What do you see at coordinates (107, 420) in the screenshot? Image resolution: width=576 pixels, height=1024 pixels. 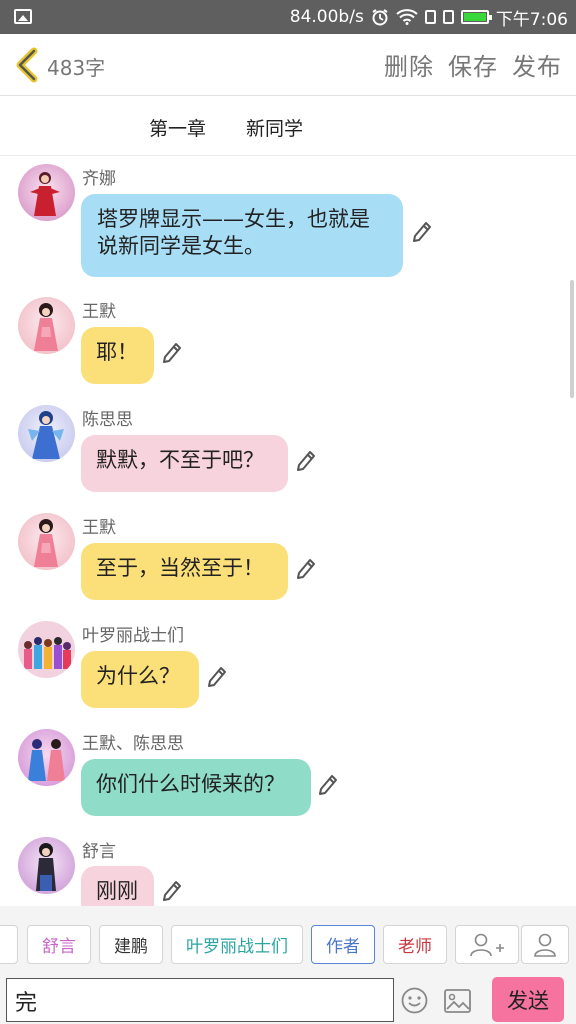 I see `speaker-name: 陈思思` at bounding box center [107, 420].